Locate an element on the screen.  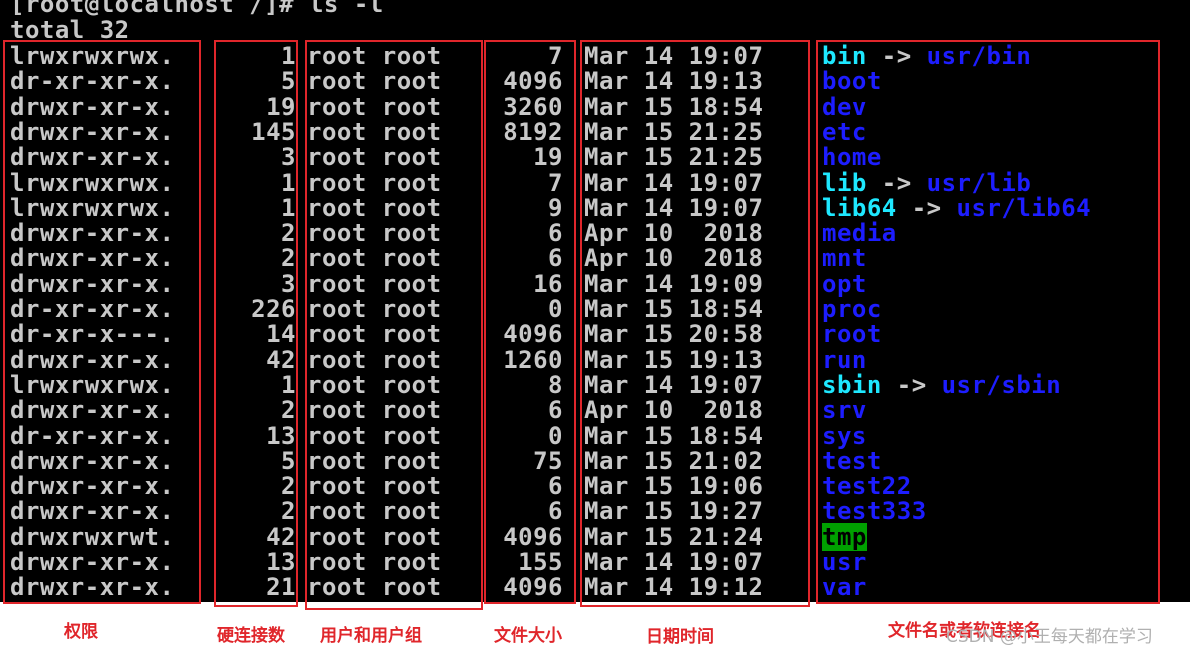
perm-column-box is located at coordinates (102, 322).